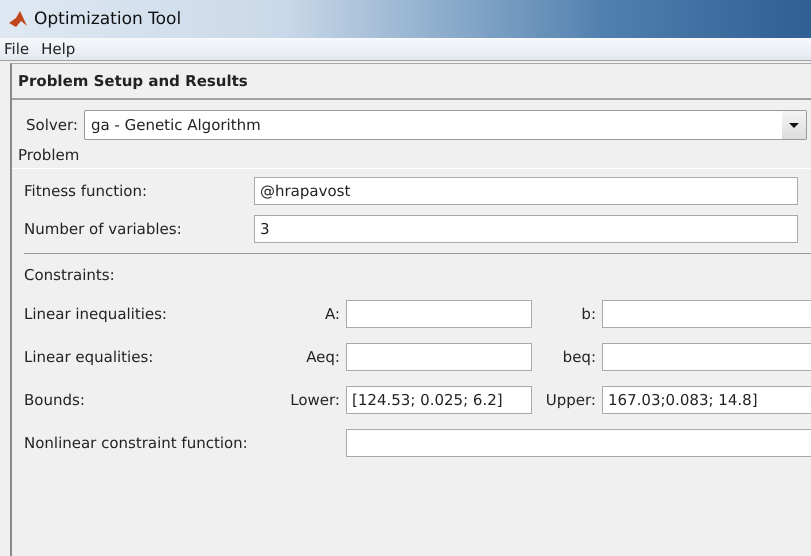  What do you see at coordinates (103, 229) in the screenshot?
I see `field-label: Number of variables:` at bounding box center [103, 229].